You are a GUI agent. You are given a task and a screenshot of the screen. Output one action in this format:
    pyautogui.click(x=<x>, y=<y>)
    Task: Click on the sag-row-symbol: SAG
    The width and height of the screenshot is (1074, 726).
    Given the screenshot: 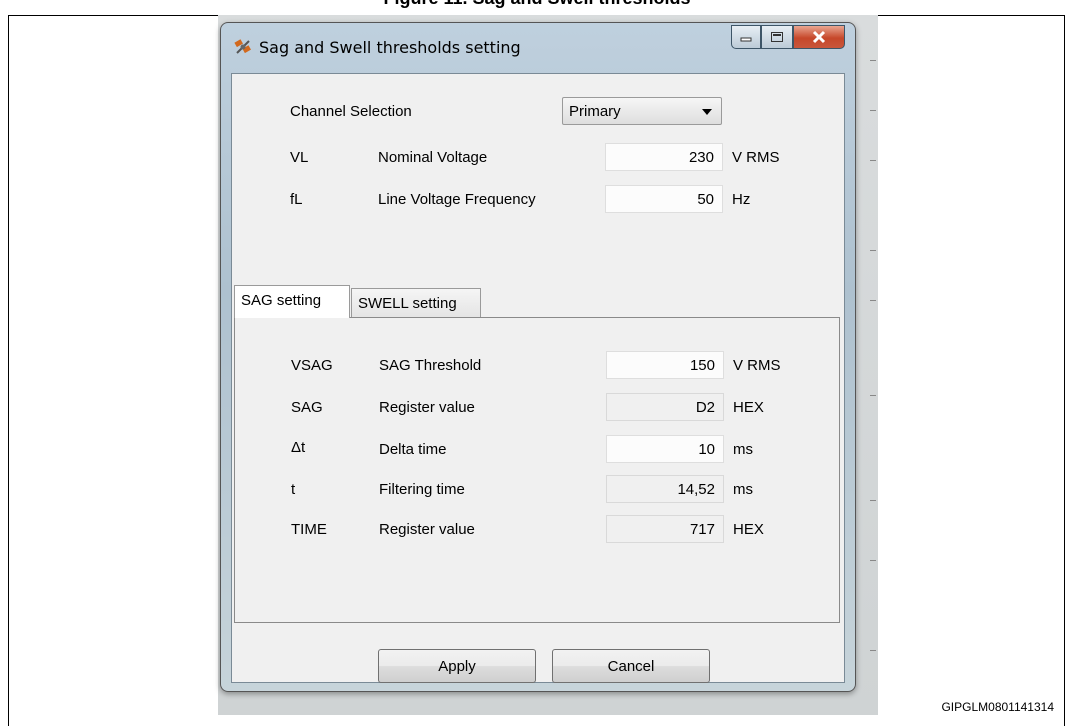 What is the action you would take?
    pyautogui.click(x=307, y=407)
    